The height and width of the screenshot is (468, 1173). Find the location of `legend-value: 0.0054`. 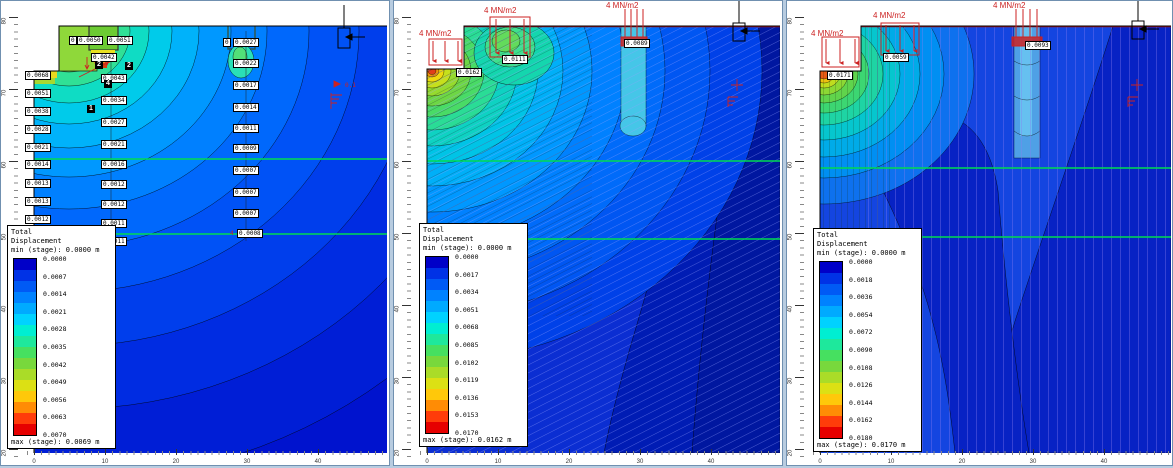

legend-value: 0.0054 is located at coordinates (861, 314).